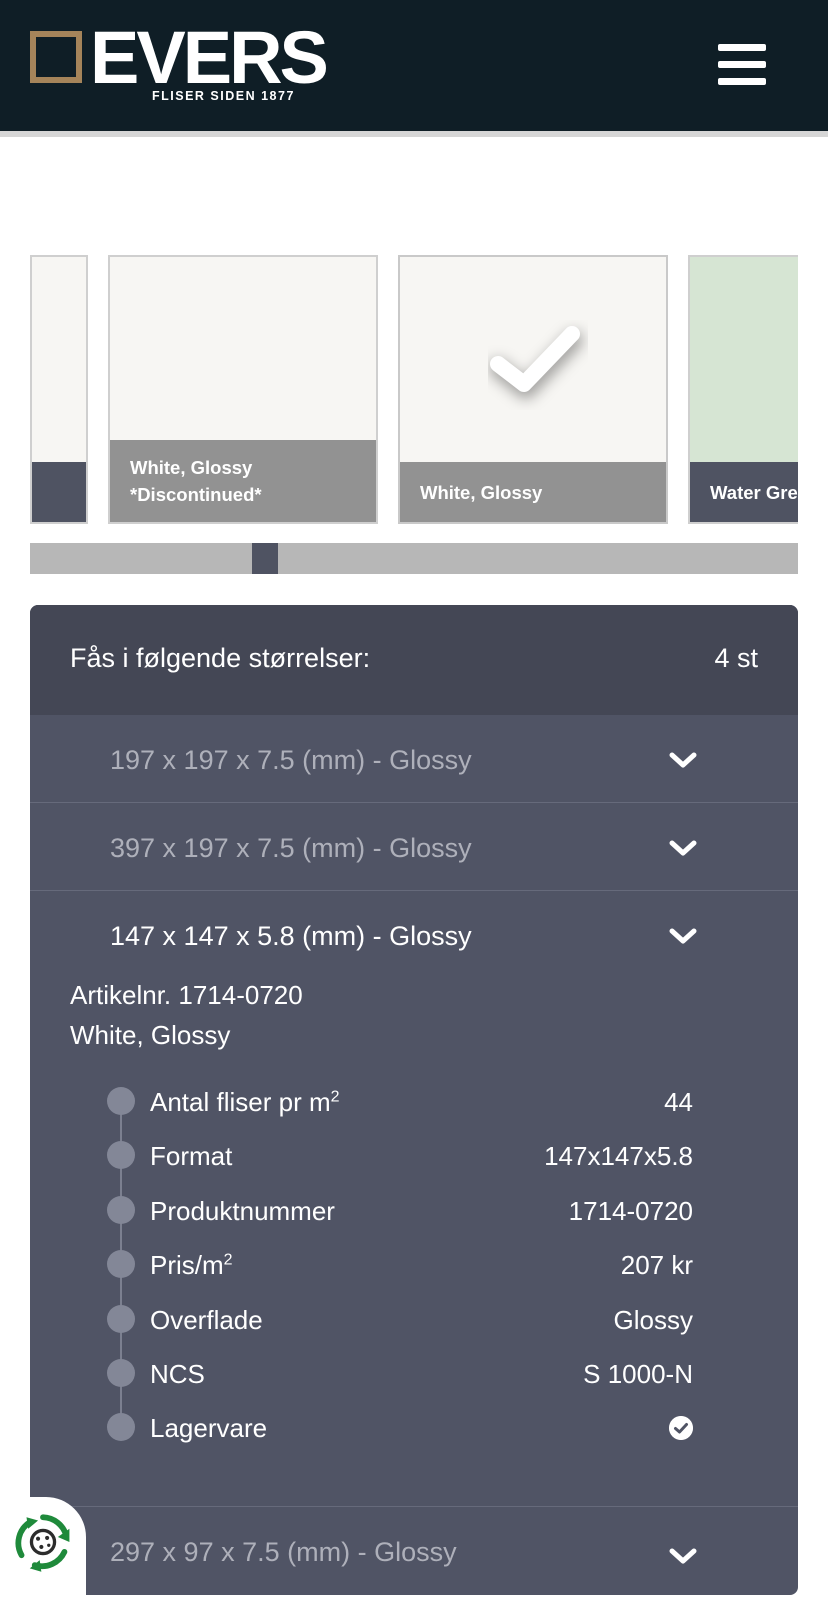 The width and height of the screenshot is (828, 1604). I want to click on spec-label: Antal fliser pr m2, so click(245, 1102).